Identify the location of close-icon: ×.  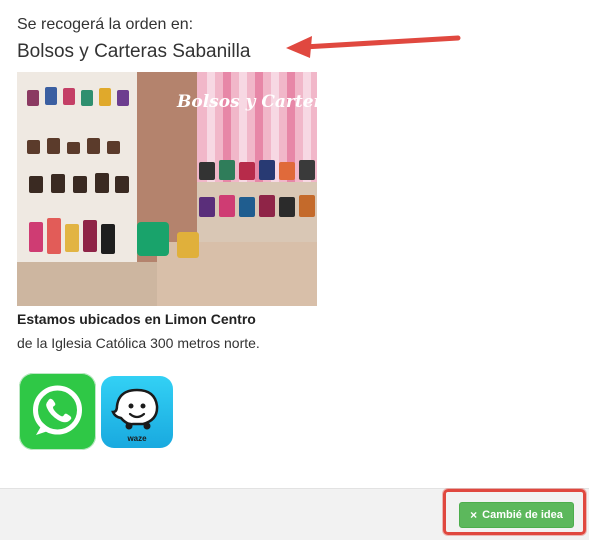
(474, 515).